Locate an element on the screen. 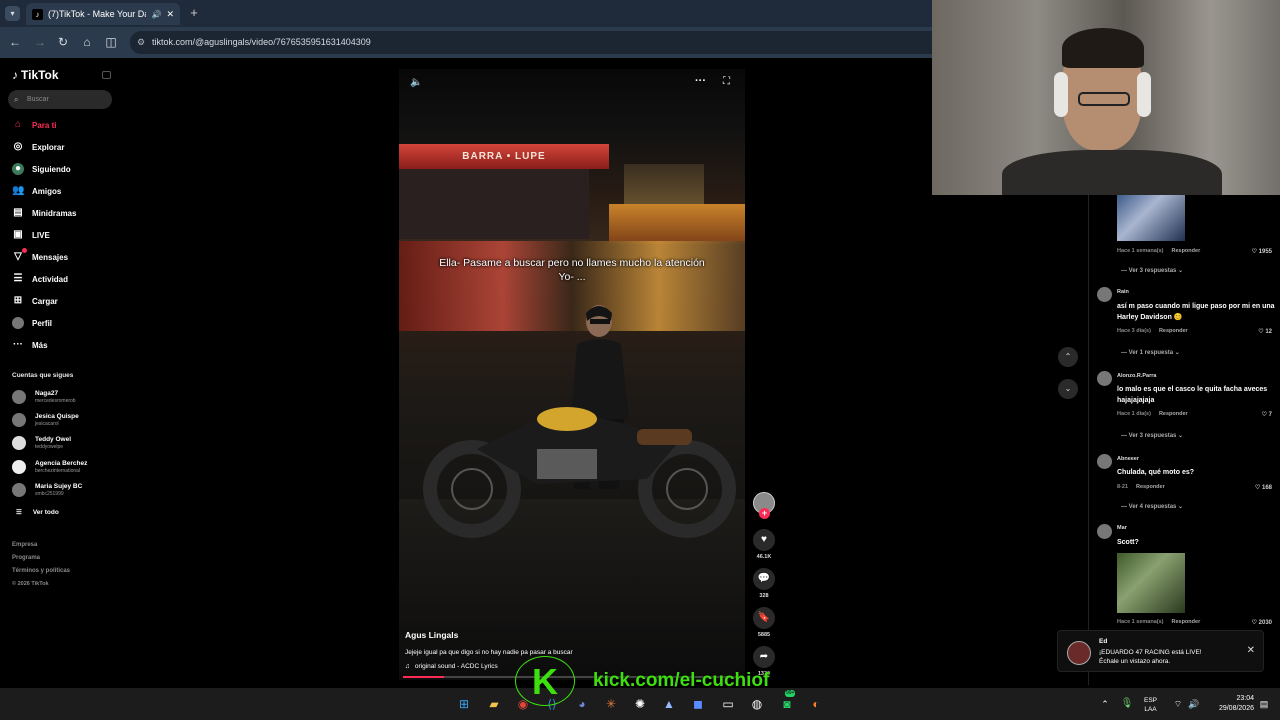 This screenshot has height=720, width=1280. volume-icon: 🔈 is located at coordinates (416, 82).